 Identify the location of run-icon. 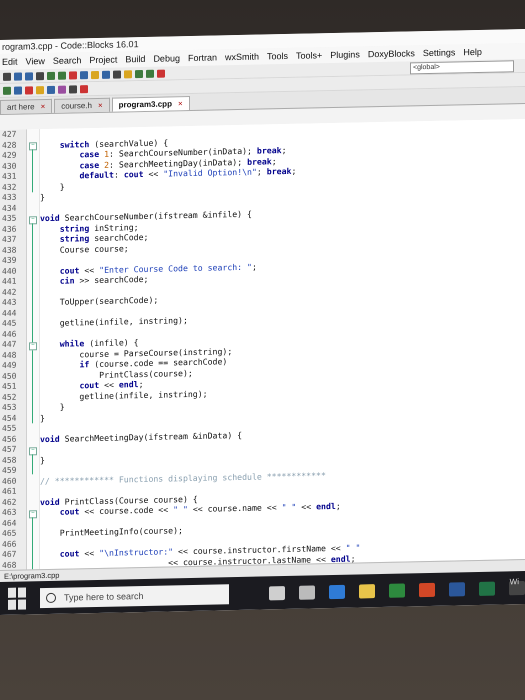
(139, 73).